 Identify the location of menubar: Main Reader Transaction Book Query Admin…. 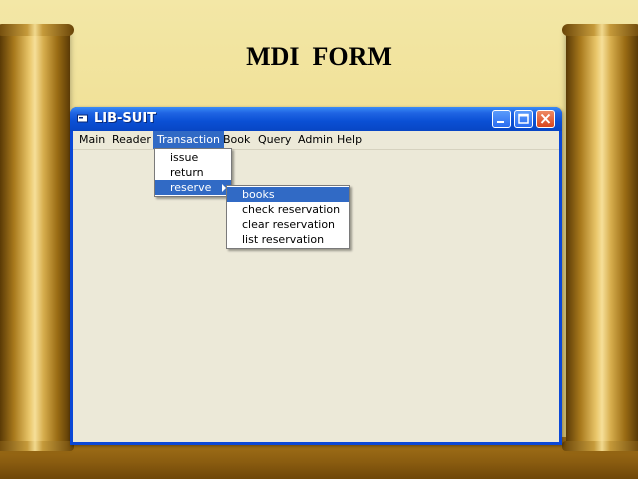
(316, 140).